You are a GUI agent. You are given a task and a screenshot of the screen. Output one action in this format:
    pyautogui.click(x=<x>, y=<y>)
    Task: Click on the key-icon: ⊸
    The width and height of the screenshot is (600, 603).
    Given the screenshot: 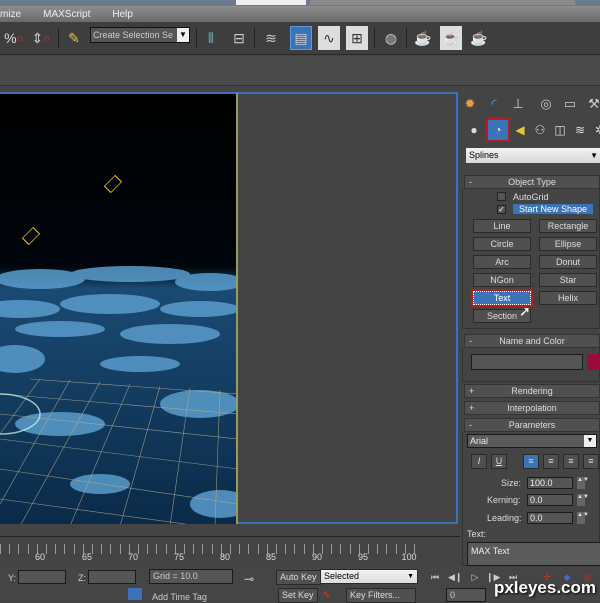 What is the action you would take?
    pyautogui.click(x=249, y=579)
    